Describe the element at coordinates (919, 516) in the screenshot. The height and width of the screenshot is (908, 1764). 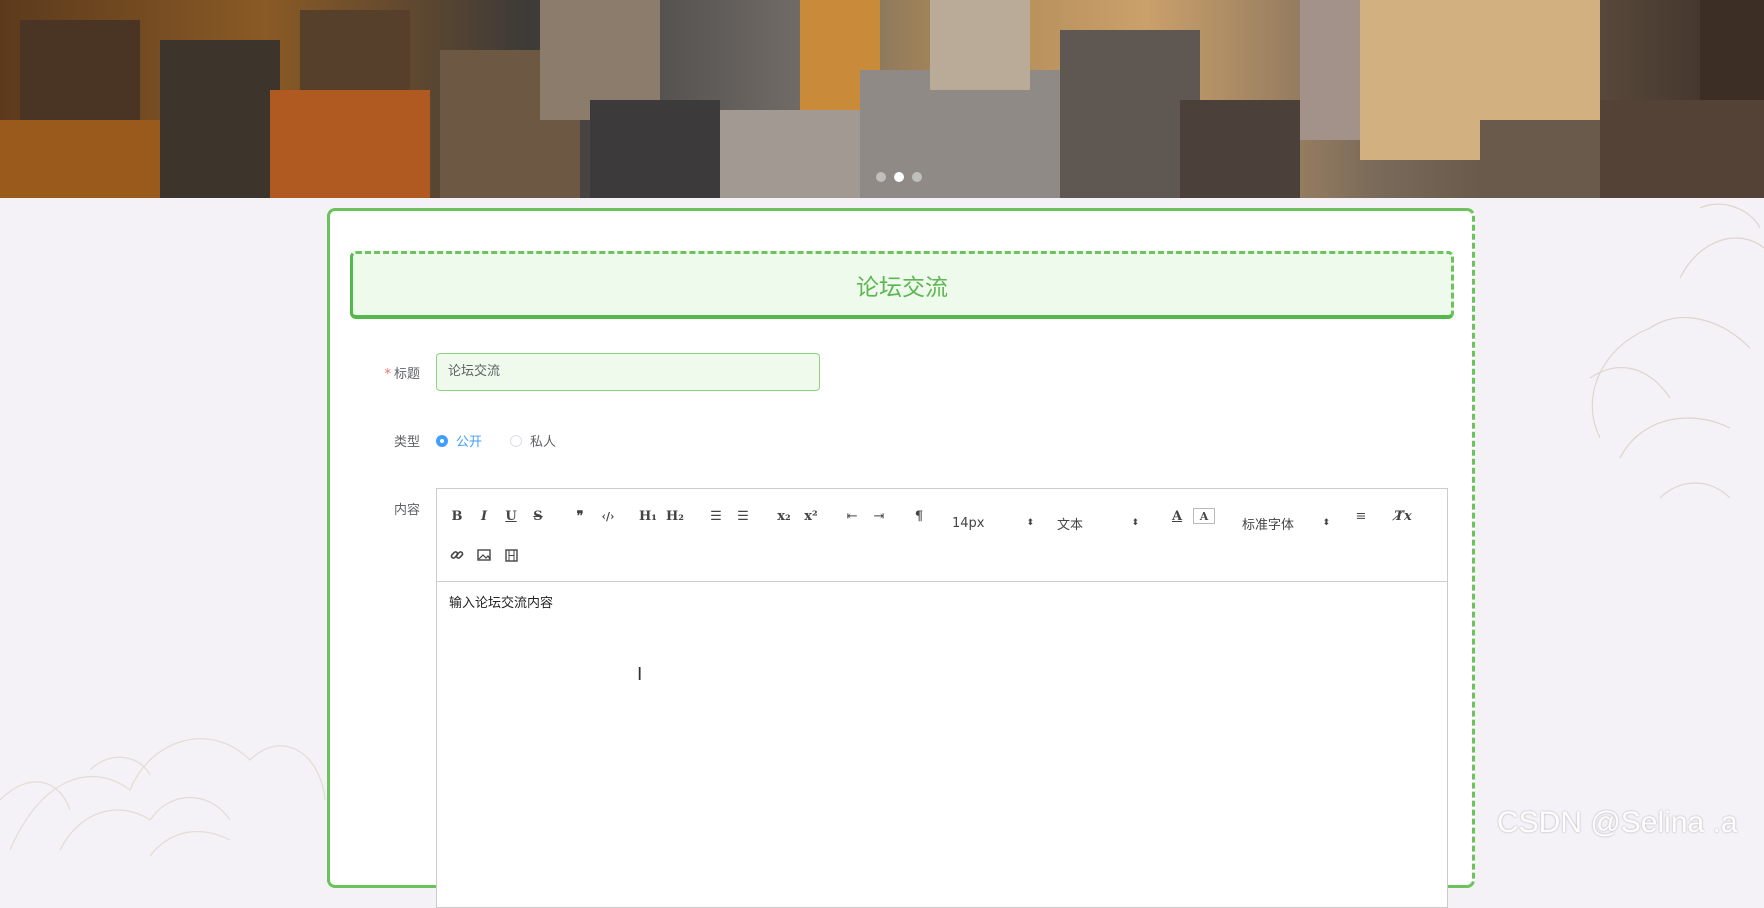
I see `text-direction-button: ¶` at that location.